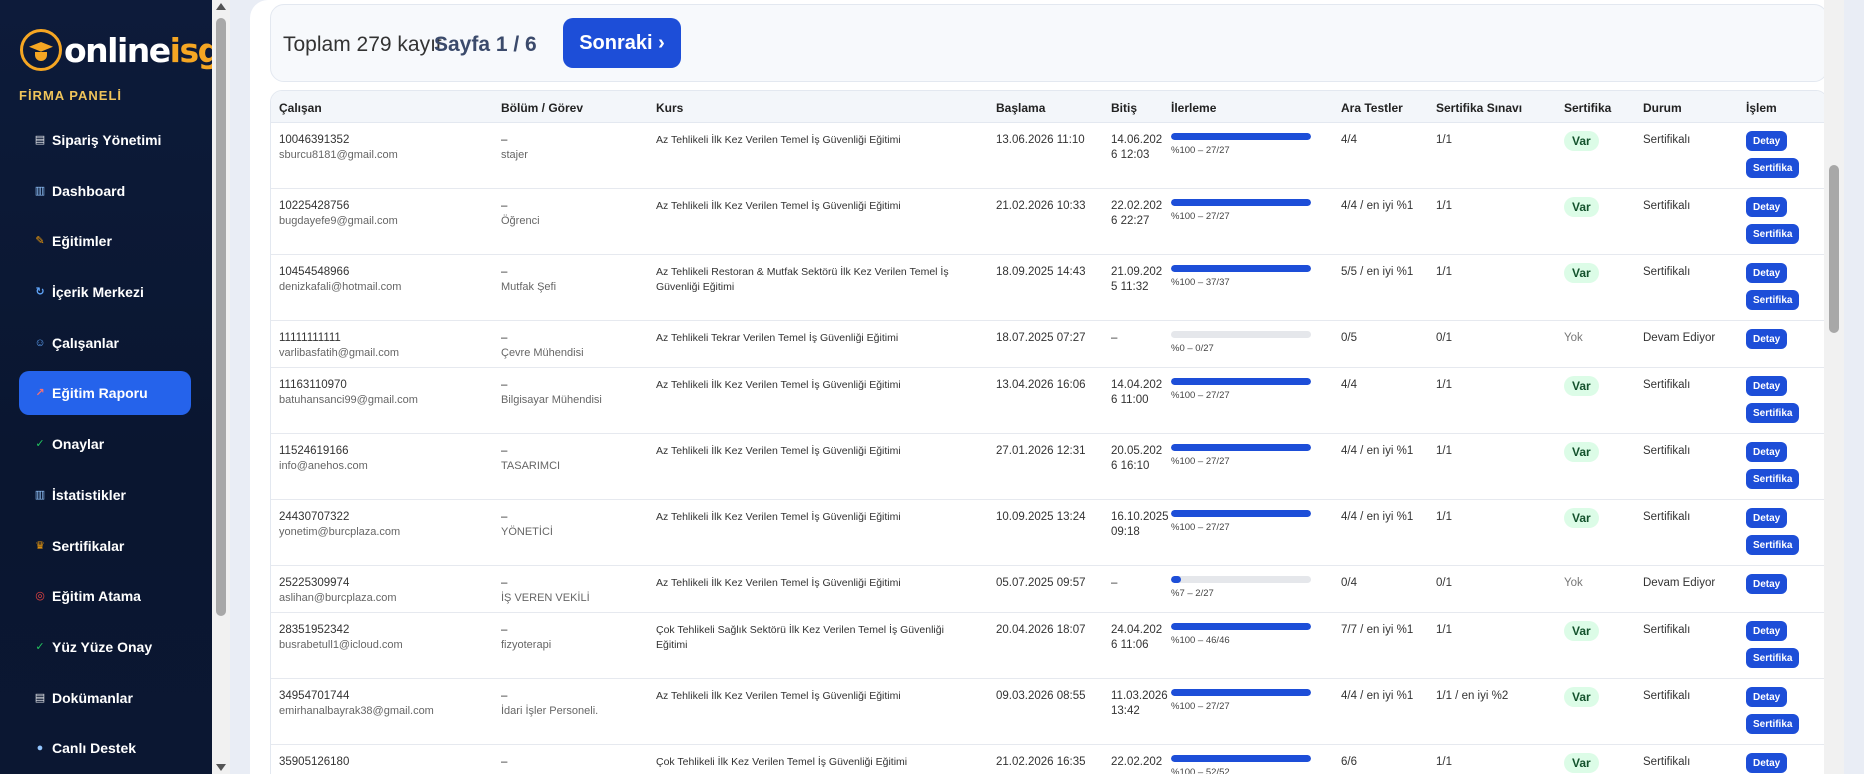  Describe the element at coordinates (314, 517) in the screenshot. I see `employee-id: 24430707322` at that location.